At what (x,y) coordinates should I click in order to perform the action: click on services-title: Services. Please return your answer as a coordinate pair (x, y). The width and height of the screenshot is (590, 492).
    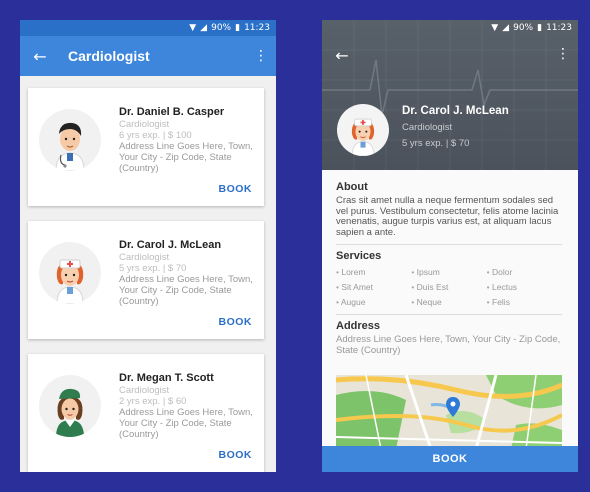
    Looking at the image, I should click on (359, 256).